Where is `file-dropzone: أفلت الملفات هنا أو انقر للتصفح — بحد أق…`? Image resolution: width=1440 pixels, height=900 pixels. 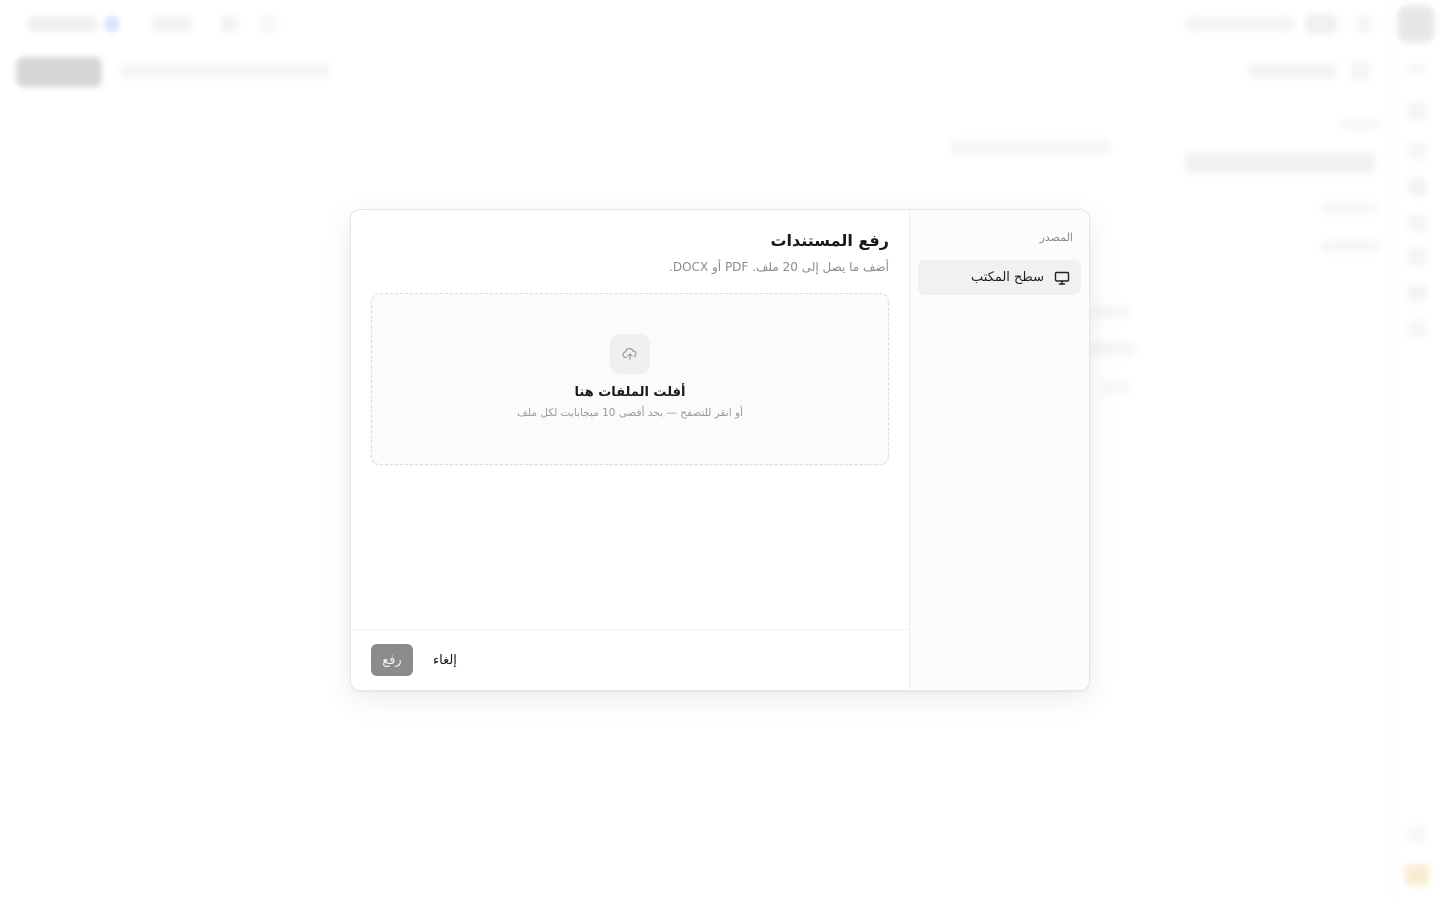
file-dropzone: أفلت الملفات هنا أو انقر للتصفح — بحد أق… is located at coordinates (630, 379).